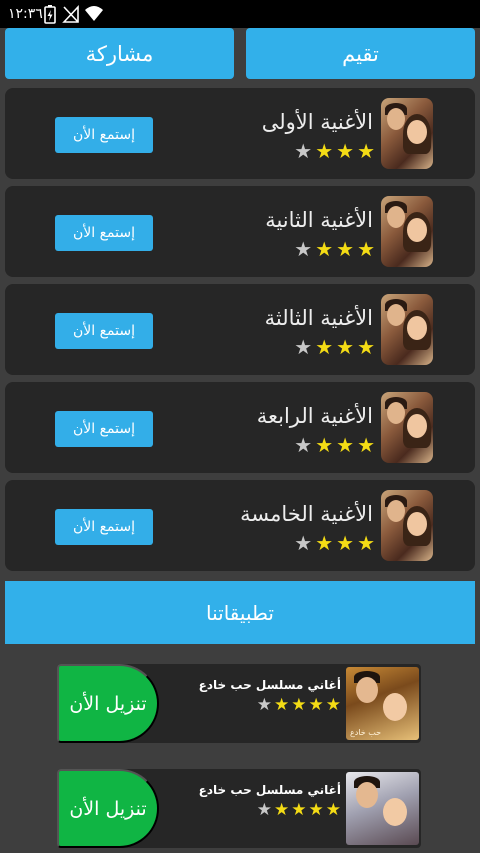 The image size is (480, 853). What do you see at coordinates (240, 14) in the screenshot?
I see `status-bar: ١٢:٣٦` at bounding box center [240, 14].